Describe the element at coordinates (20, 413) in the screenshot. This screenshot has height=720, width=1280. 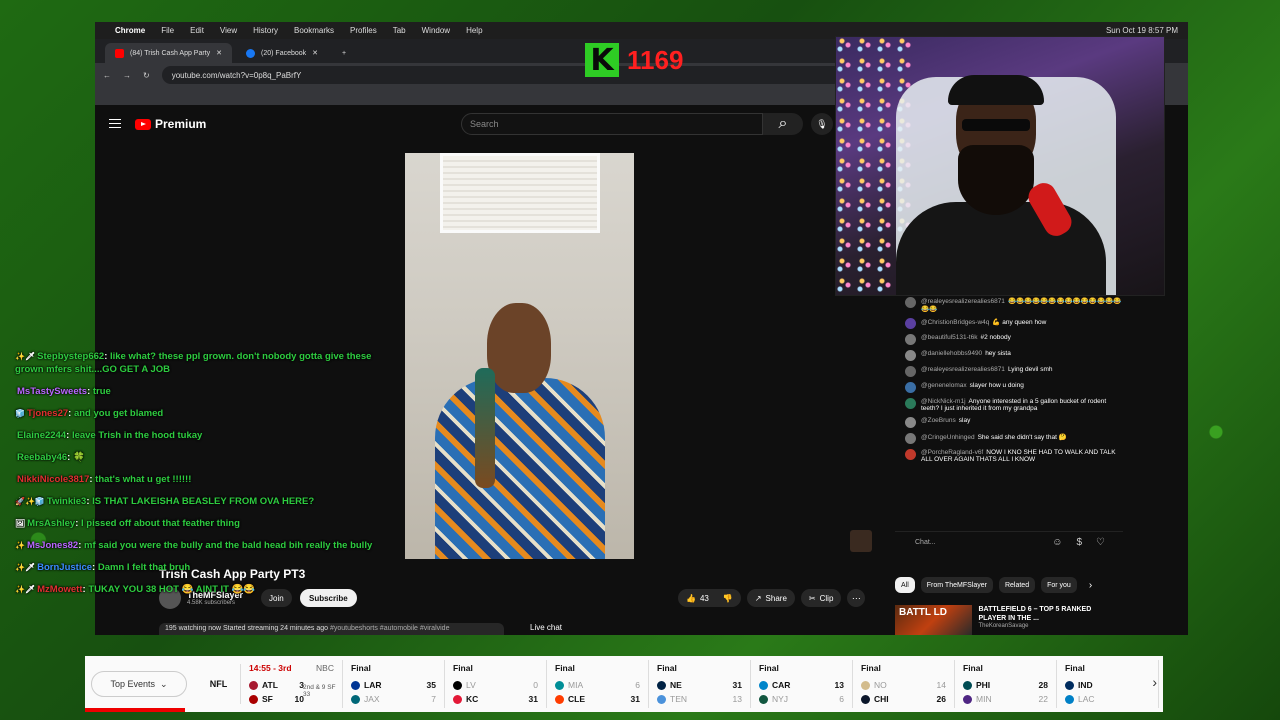
I see `chat-badge-icon: 🧊` at that location.